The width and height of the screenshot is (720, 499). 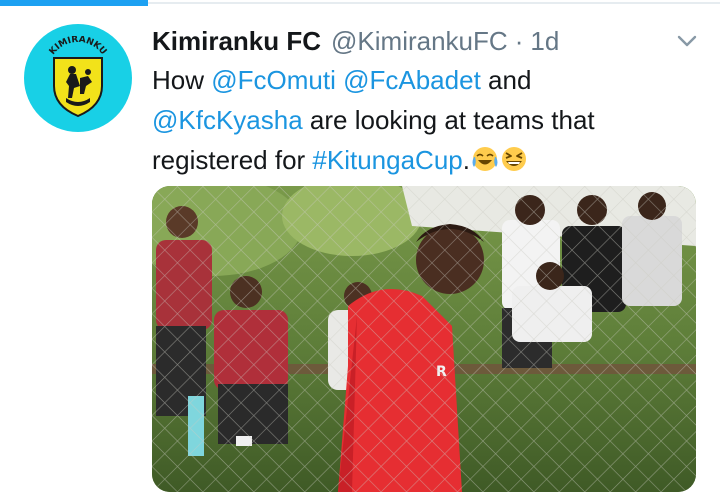 I want to click on top-accent-bar, so click(x=74, y=3).